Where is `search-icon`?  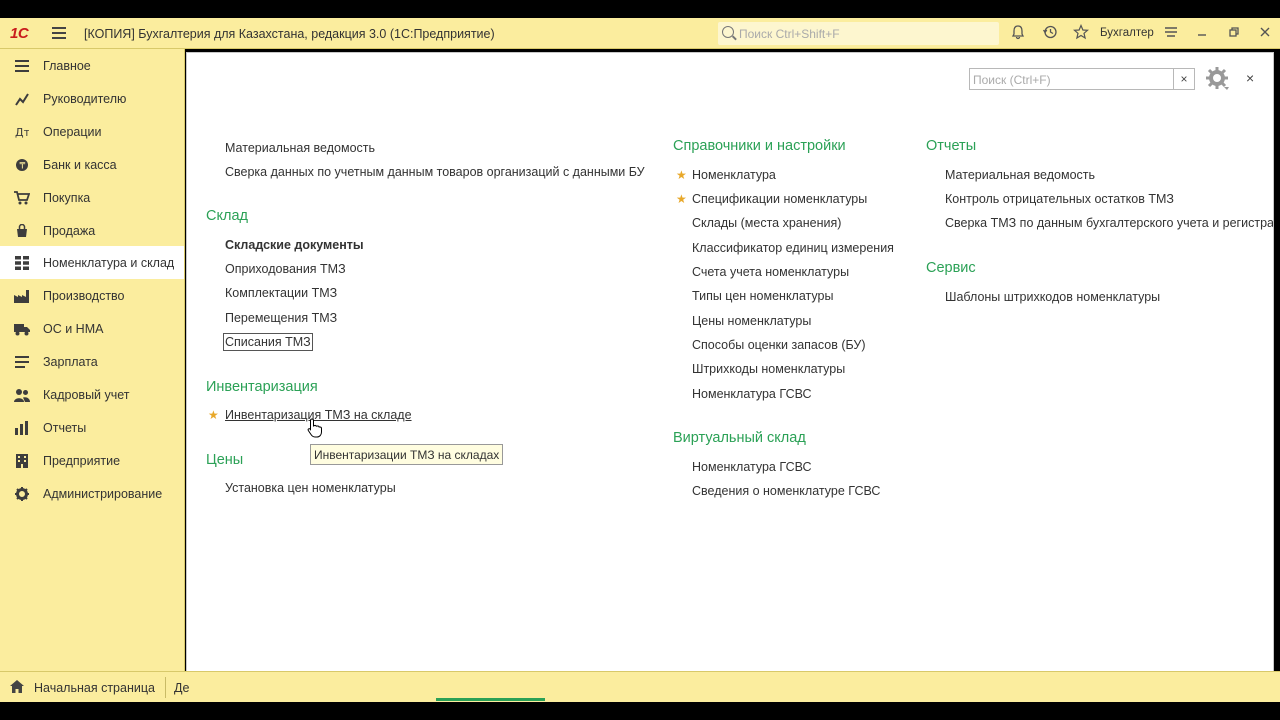
search-icon is located at coordinates (728, 32).